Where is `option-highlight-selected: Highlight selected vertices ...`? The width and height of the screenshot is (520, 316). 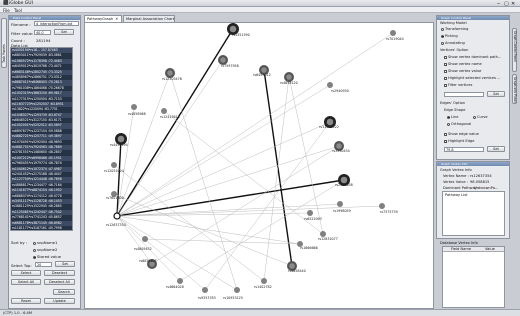
option-highlight-selected: Highlight selected vertices ... is located at coordinates (472, 78).